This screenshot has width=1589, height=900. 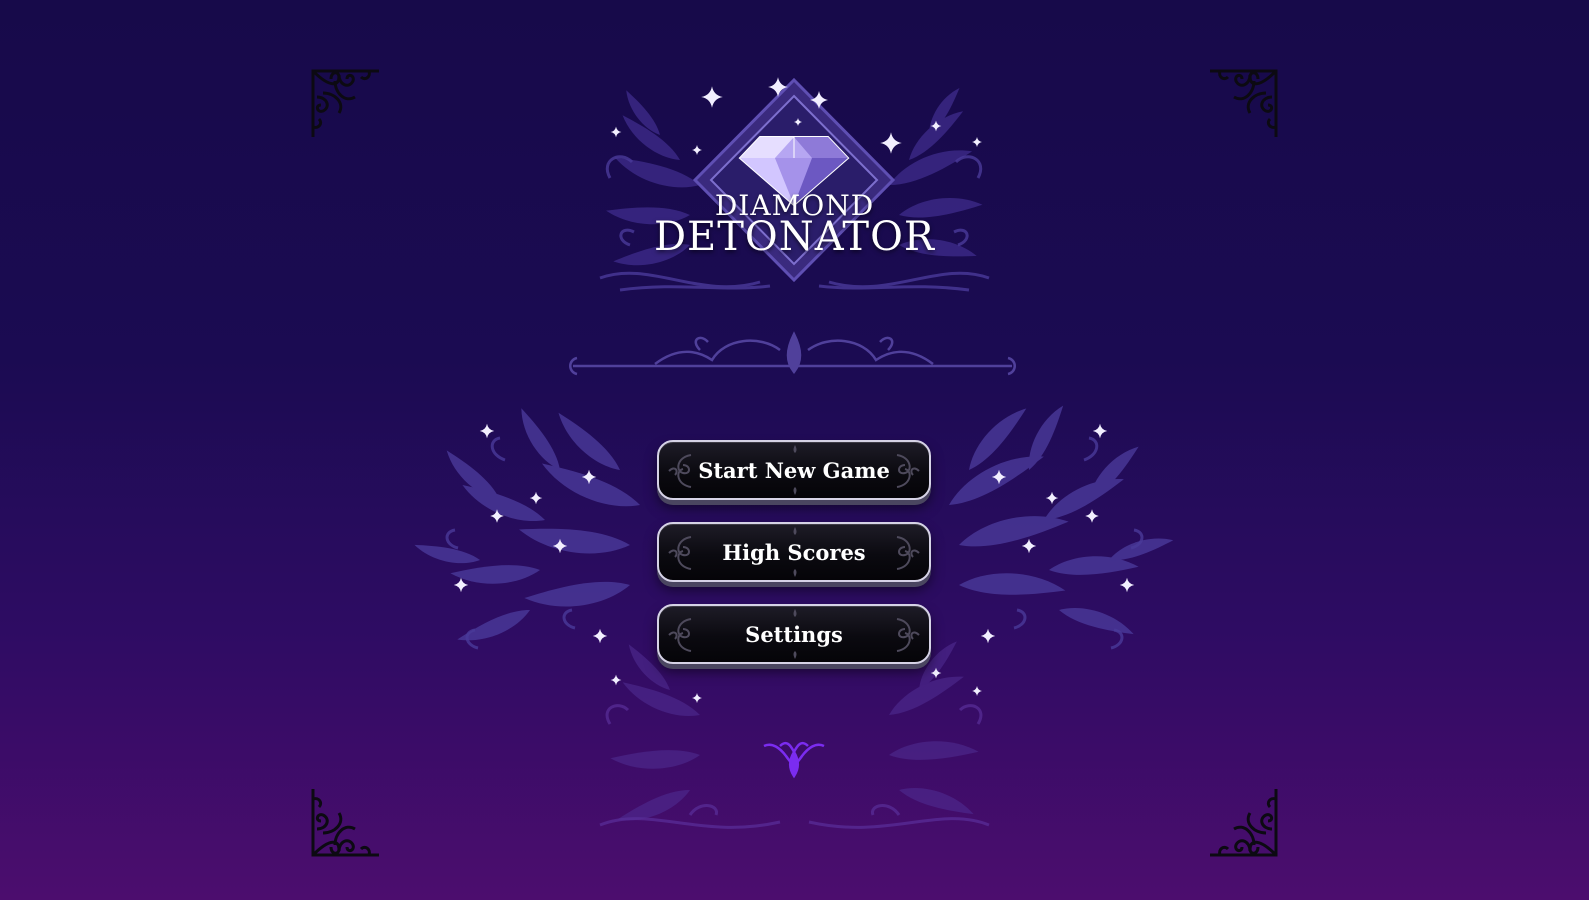 What do you see at coordinates (794, 237) in the screenshot?
I see `game-title-line2: DETONATOR` at bounding box center [794, 237].